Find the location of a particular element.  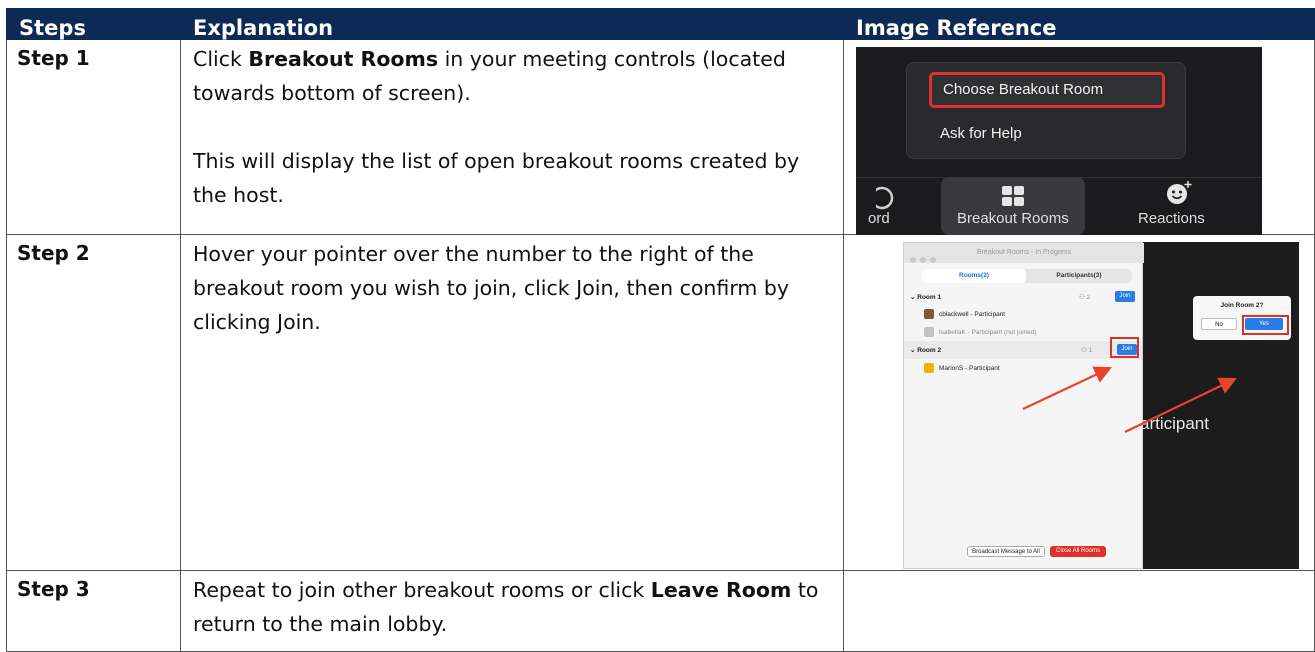

header-image-reference: Image Reference is located at coordinates (1079, 24).